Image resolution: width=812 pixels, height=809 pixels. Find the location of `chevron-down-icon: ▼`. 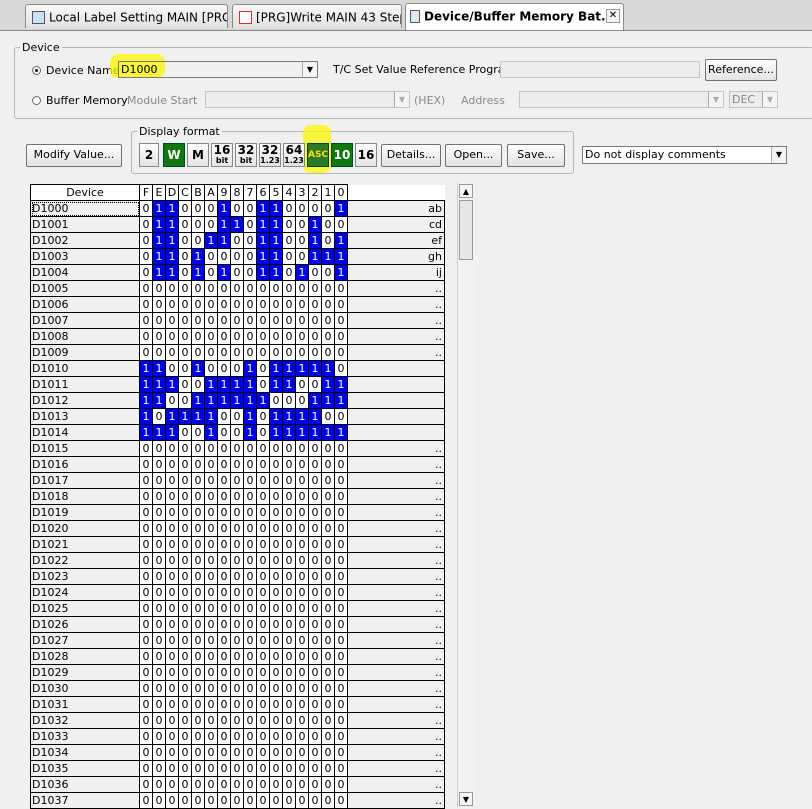

chevron-down-icon: ▼ is located at coordinates (778, 155).